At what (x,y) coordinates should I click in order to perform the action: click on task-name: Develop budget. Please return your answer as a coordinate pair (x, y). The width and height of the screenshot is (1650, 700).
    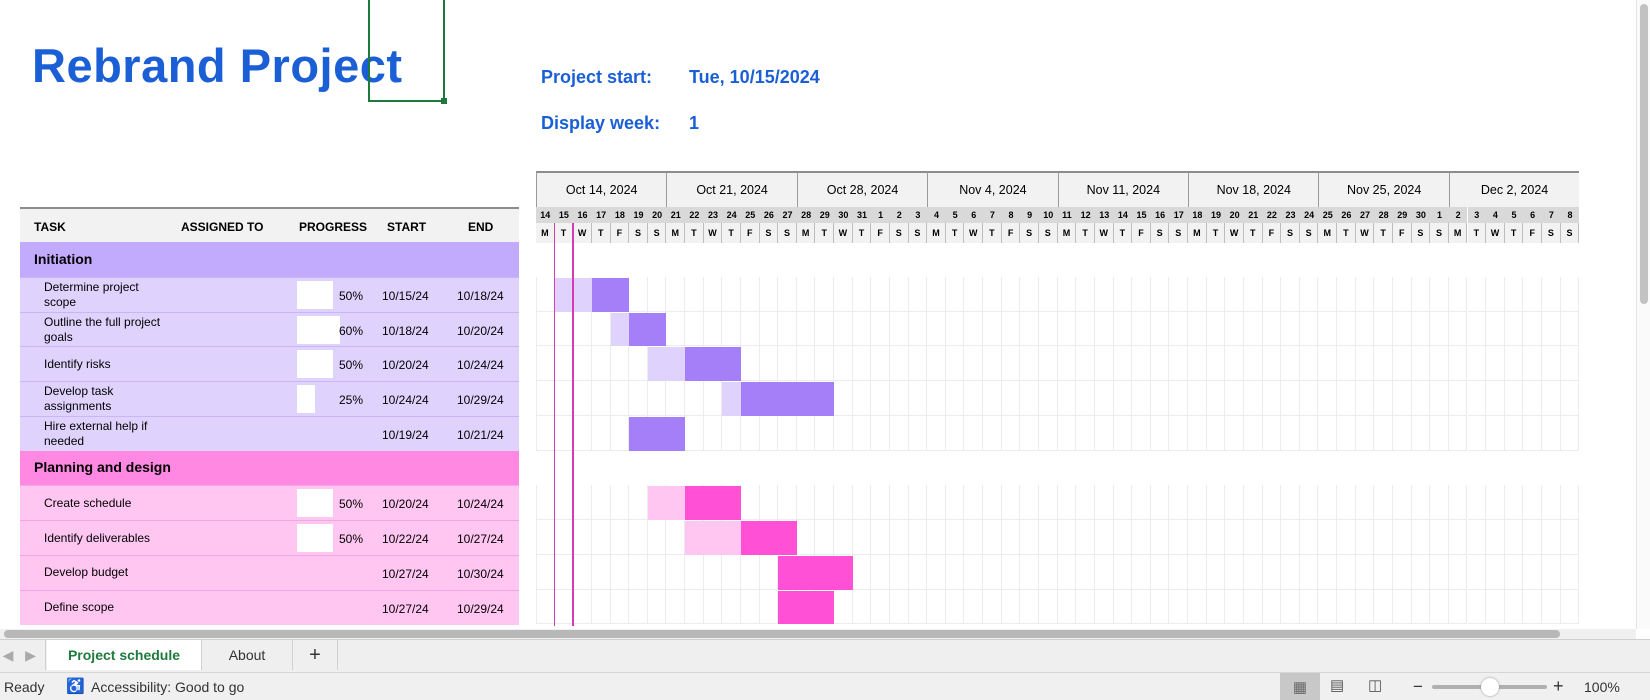
    Looking at the image, I should click on (106, 573).